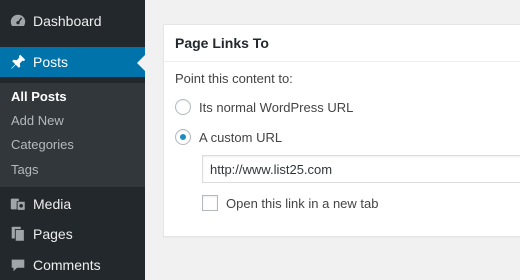 Image resolution: width=520 pixels, height=280 pixels. I want to click on menu-item-comments: Comments, so click(72, 265).